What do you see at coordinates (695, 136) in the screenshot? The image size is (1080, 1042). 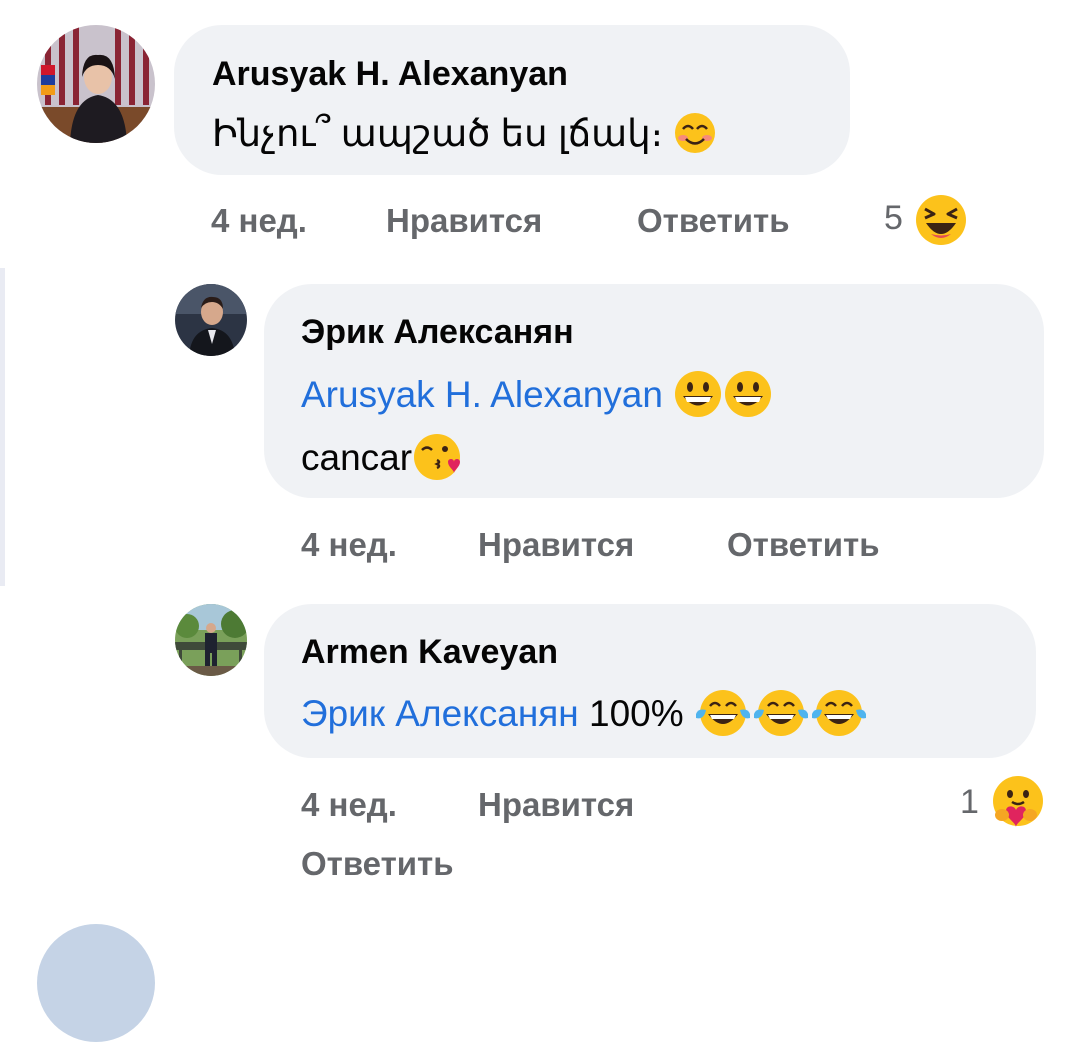 I see `smiling-face-icon` at bounding box center [695, 136].